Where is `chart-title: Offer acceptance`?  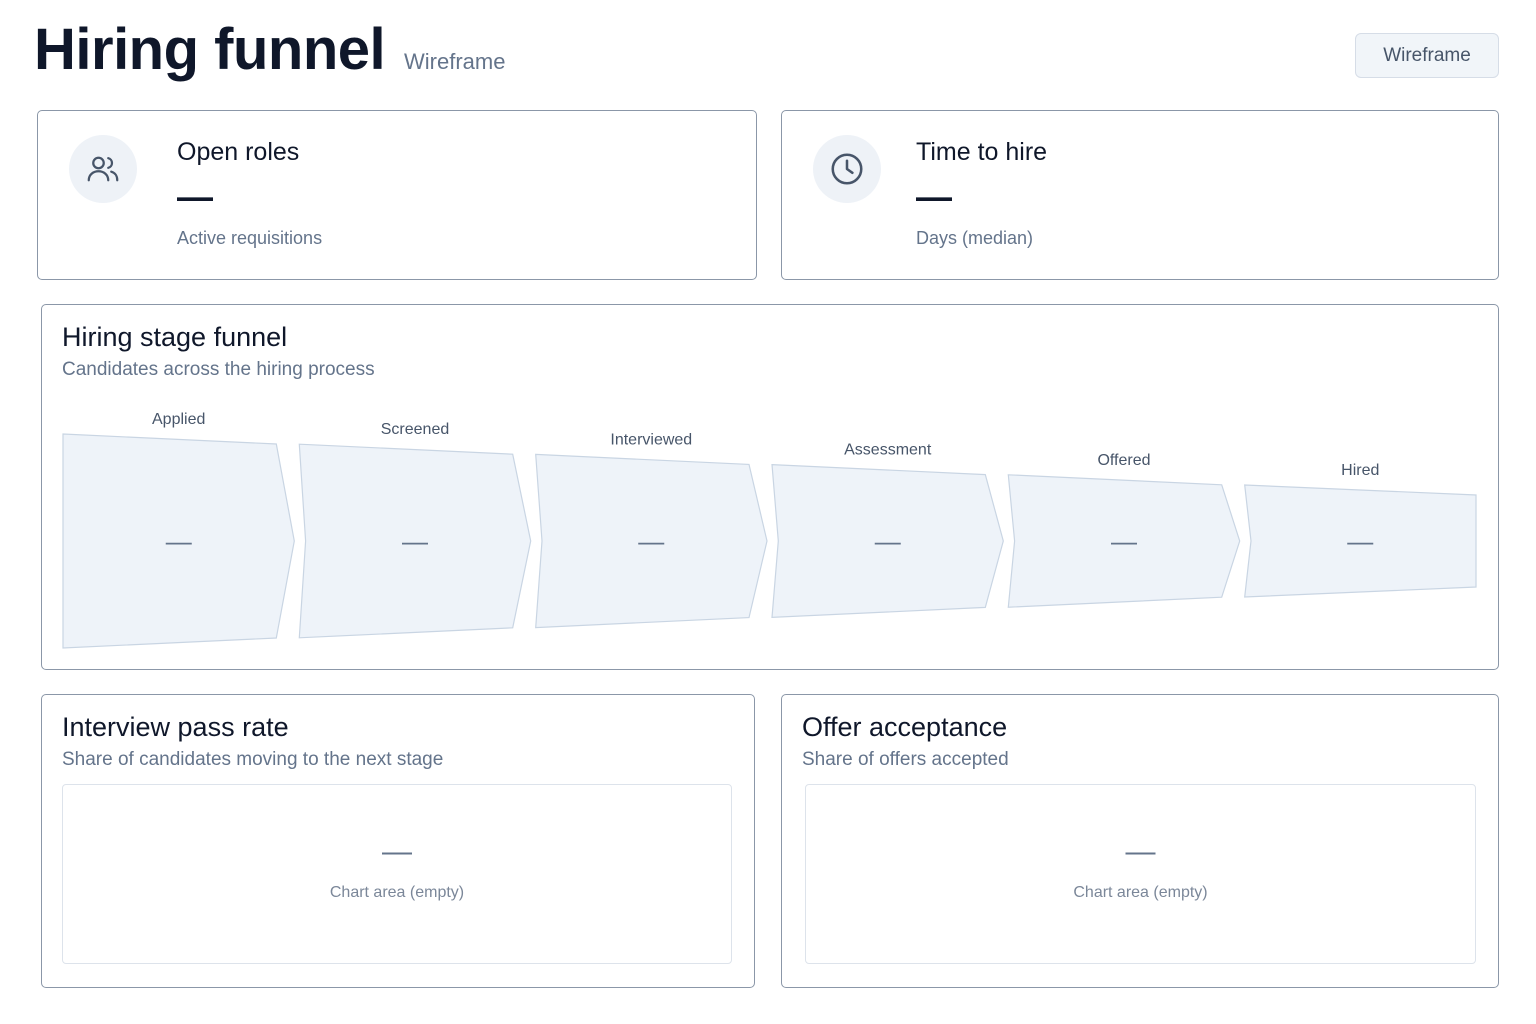
chart-title: Offer acceptance is located at coordinates (905, 727).